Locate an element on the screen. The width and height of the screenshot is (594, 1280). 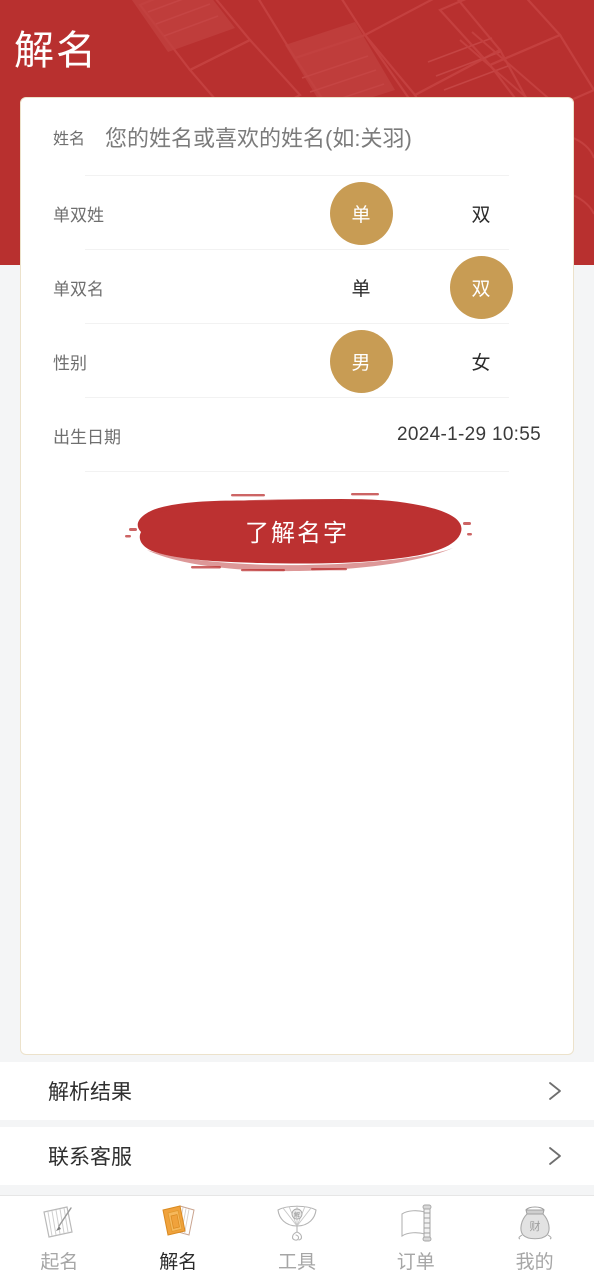
form-row-surname-type: 单双姓 单 双 is located at coordinates (297, 213).